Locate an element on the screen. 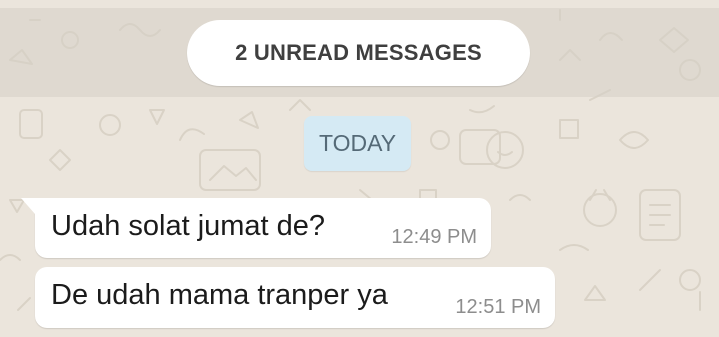  message-timestamp: 12:51 PM is located at coordinates (498, 307).